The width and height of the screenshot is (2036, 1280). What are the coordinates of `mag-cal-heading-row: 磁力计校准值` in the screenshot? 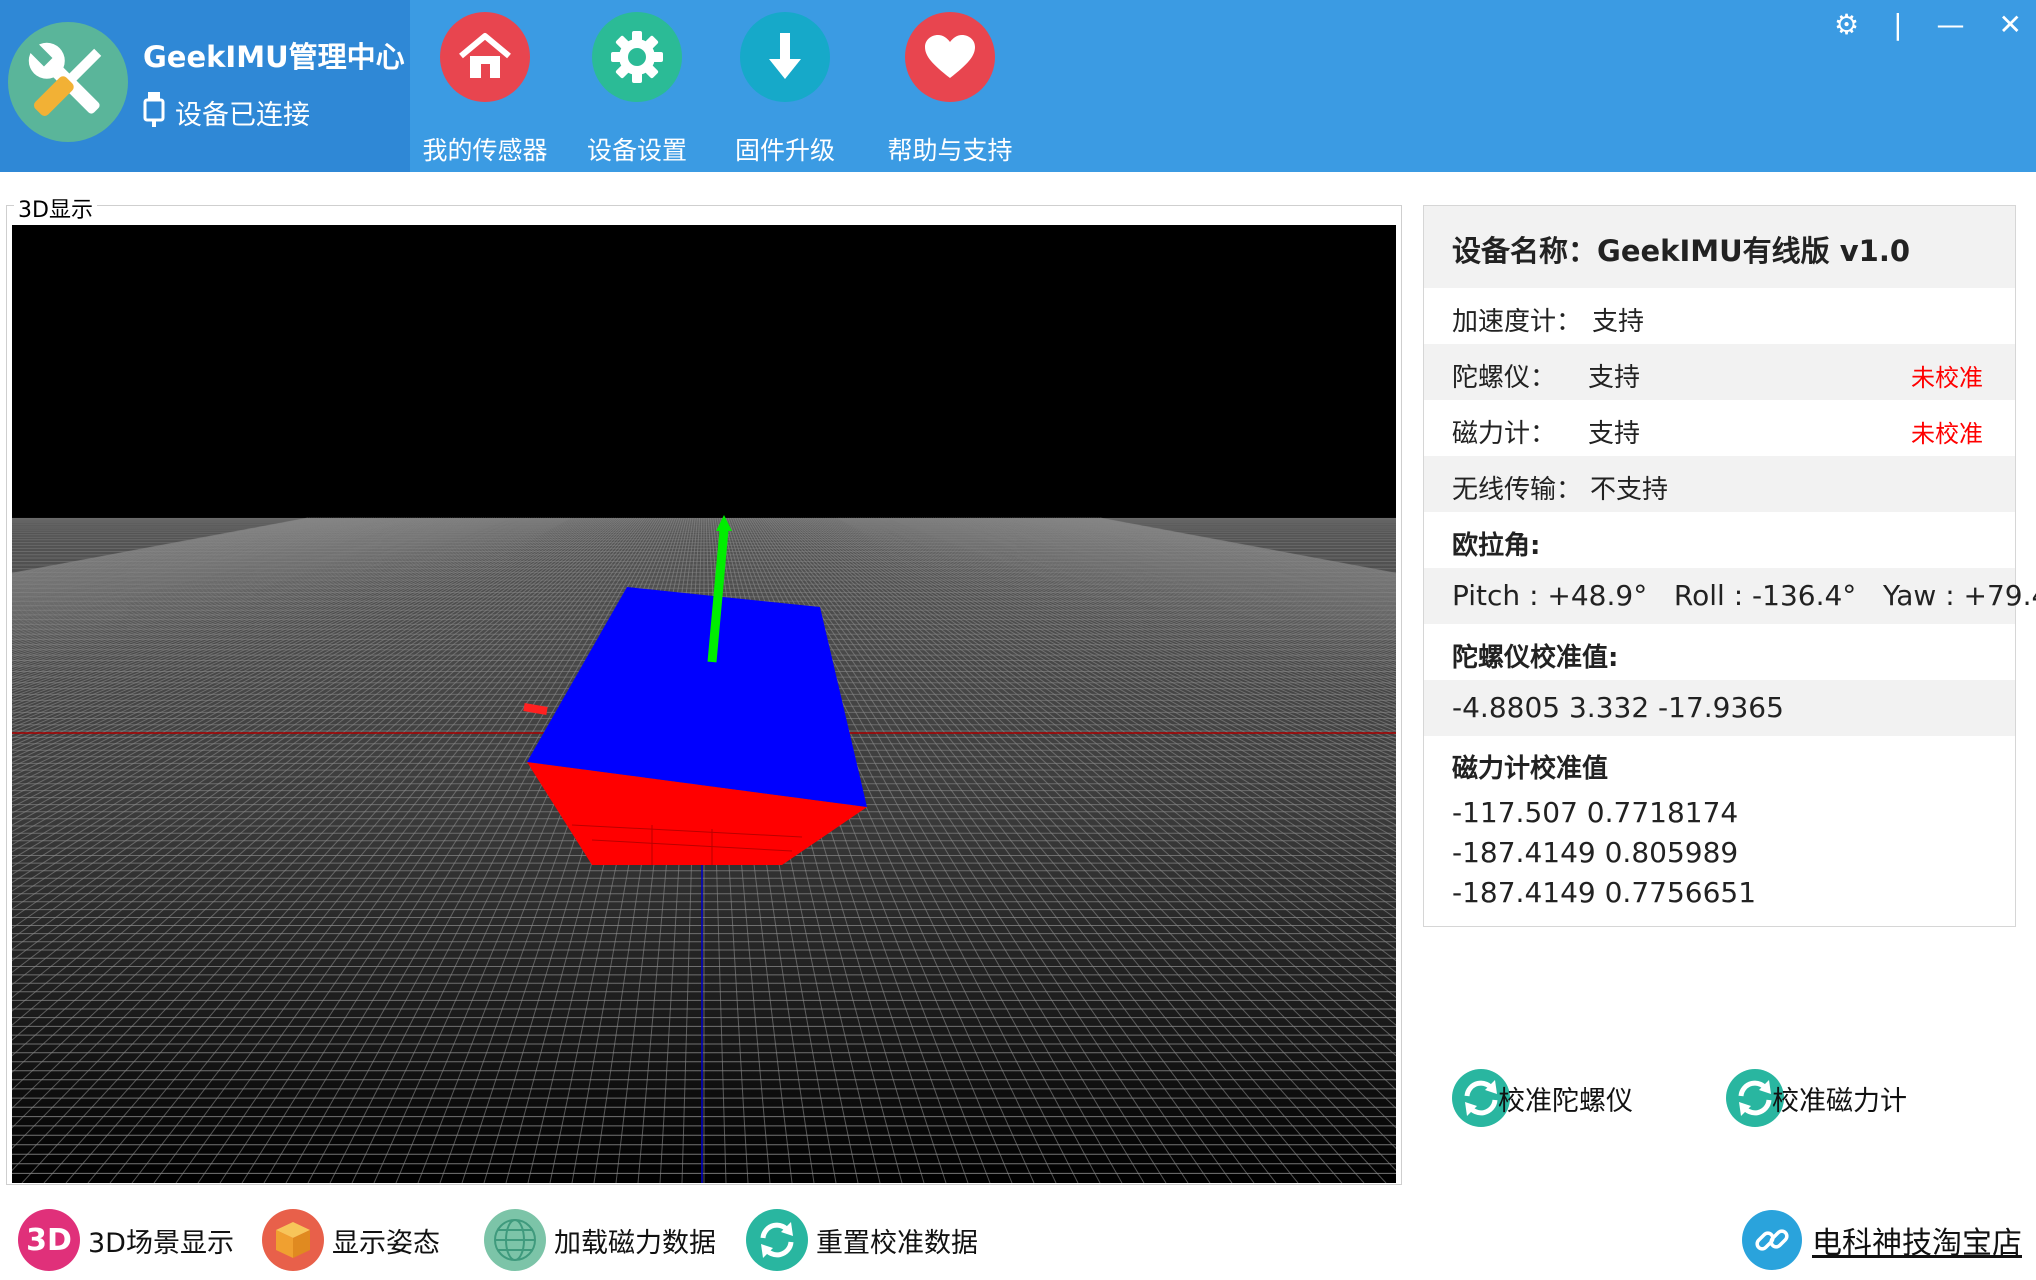 It's located at (1719, 764).